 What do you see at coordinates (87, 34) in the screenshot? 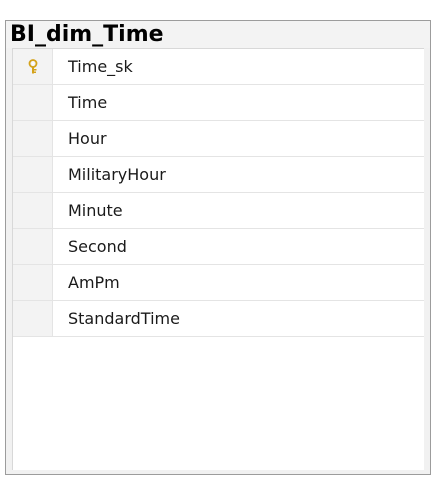
I see `table-title: BI_dim_Time` at bounding box center [87, 34].